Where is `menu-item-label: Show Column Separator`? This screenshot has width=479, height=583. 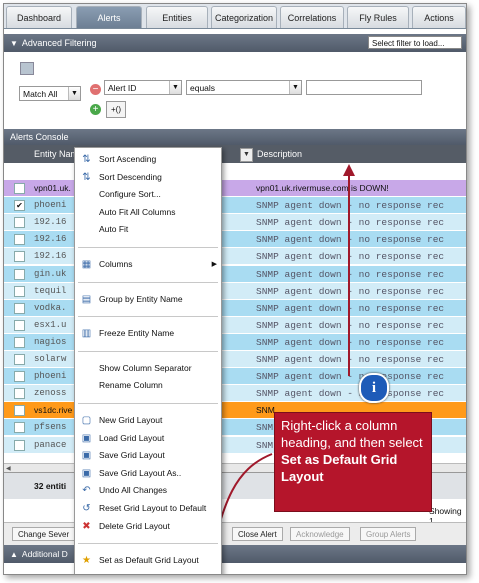 menu-item-label: Show Column Separator is located at coordinates (145, 367).